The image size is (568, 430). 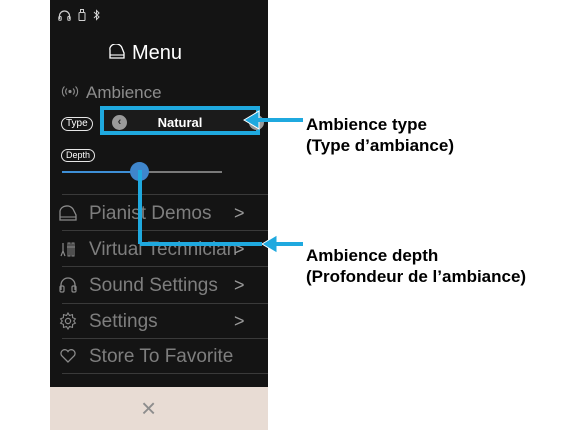 I want to click on callout-arrow-head-depth, so click(x=269, y=244).